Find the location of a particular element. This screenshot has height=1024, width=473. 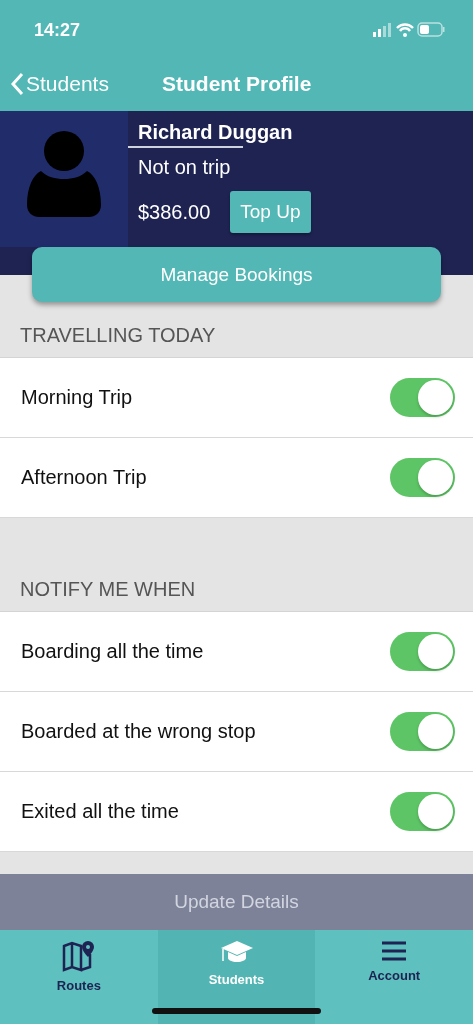

row-label: Morning Trip is located at coordinates (77, 397).